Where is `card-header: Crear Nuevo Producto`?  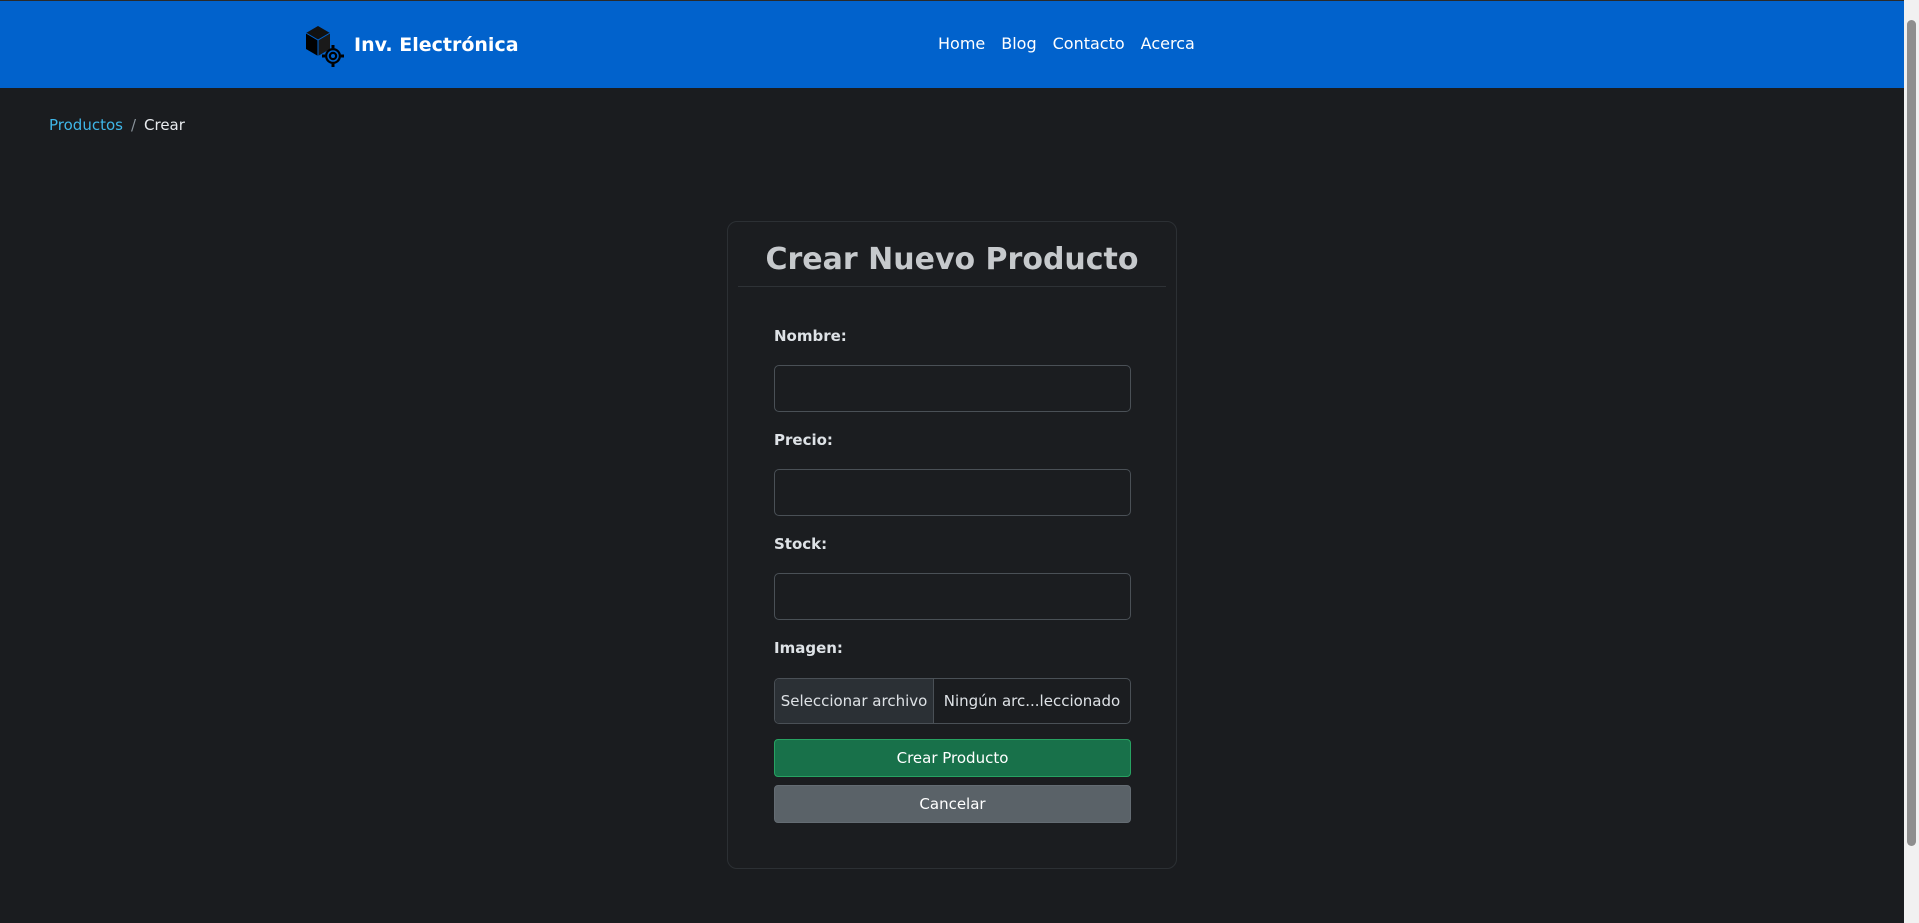
card-header: Crear Nuevo Producto is located at coordinates (952, 254).